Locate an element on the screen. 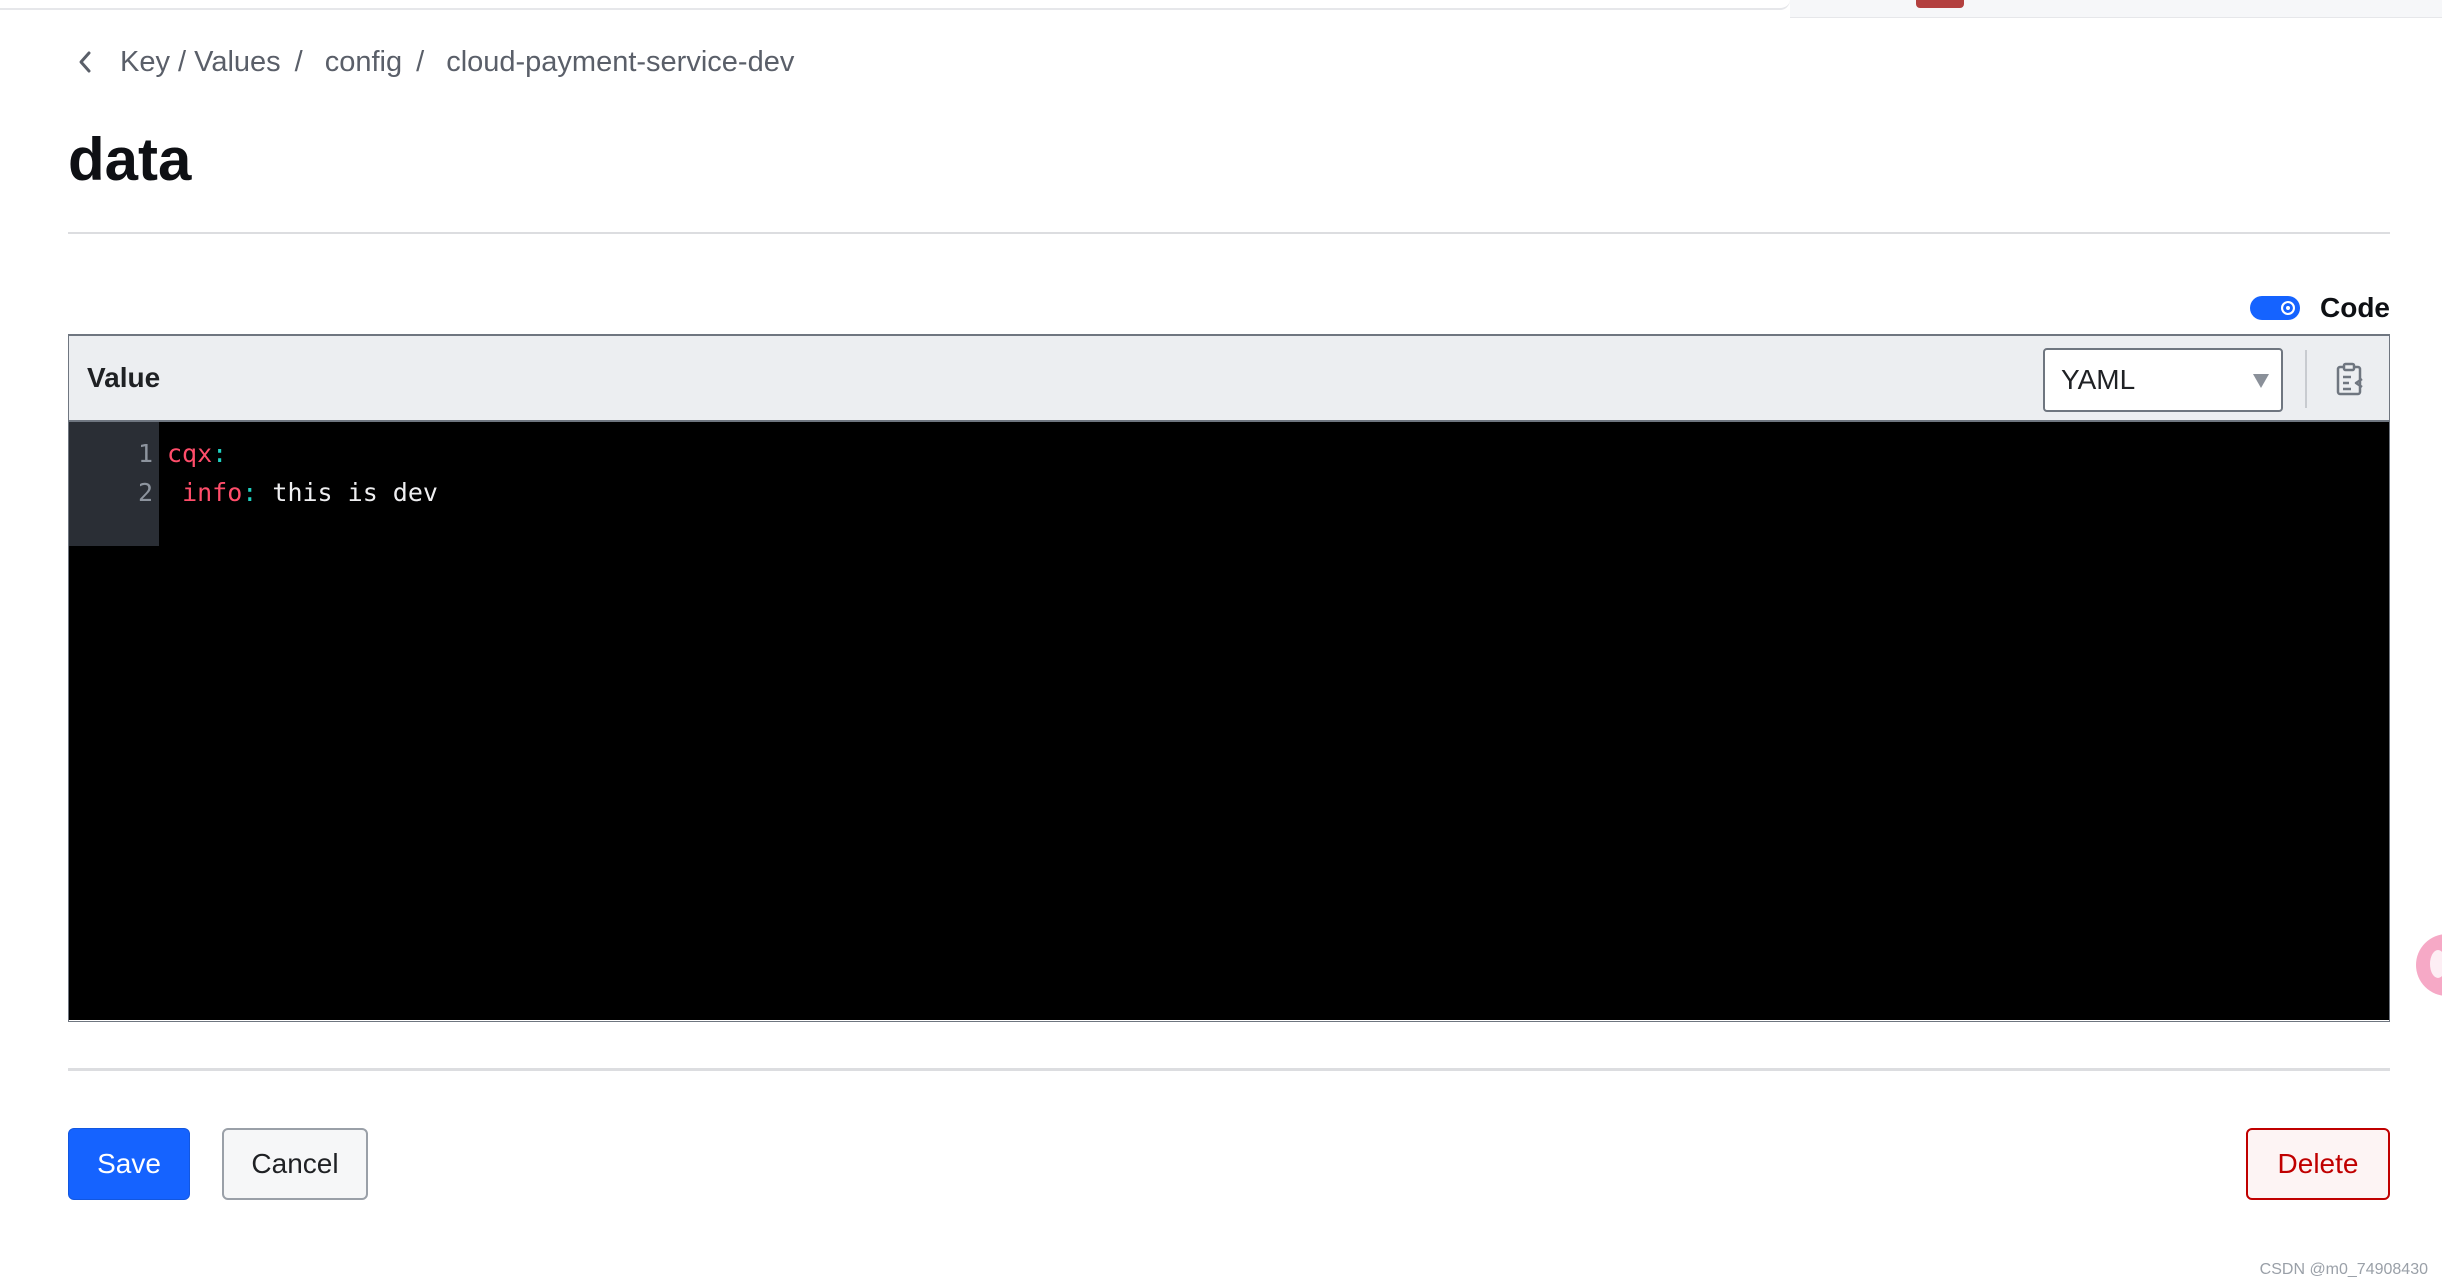 The height and width of the screenshot is (1287, 2442). clipboard-icon is located at coordinates (2350, 379).